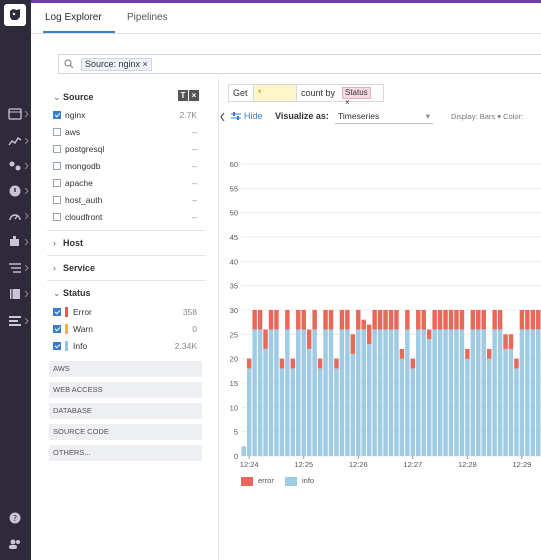 The width and height of the screenshot is (541, 560). Describe the element at coordinates (236, 116) in the screenshot. I see `sliders-icon` at that location.